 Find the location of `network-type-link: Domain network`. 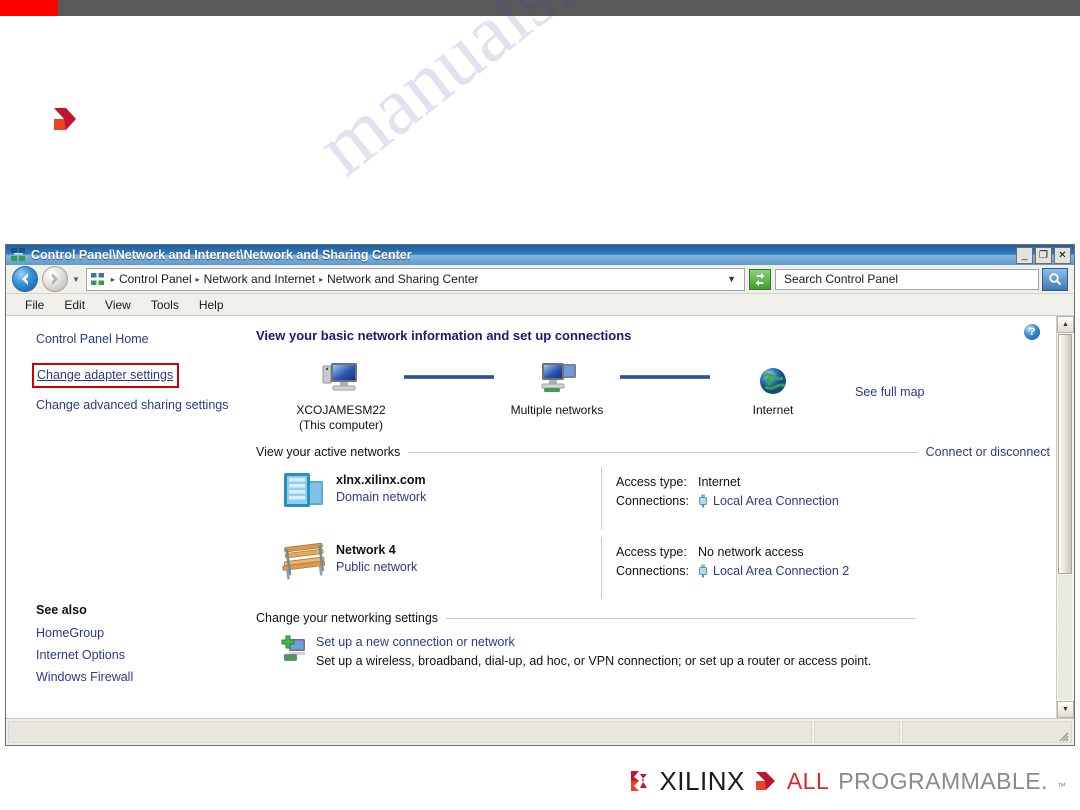

network-type-link: Domain network is located at coordinates (381, 497).